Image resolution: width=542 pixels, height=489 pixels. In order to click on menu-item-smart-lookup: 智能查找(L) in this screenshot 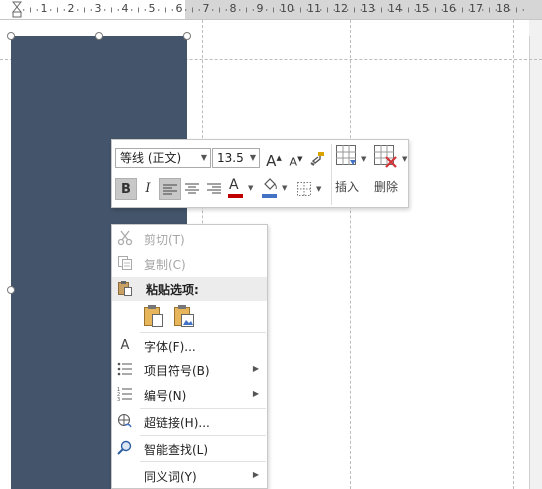, I will do `click(189, 449)`.